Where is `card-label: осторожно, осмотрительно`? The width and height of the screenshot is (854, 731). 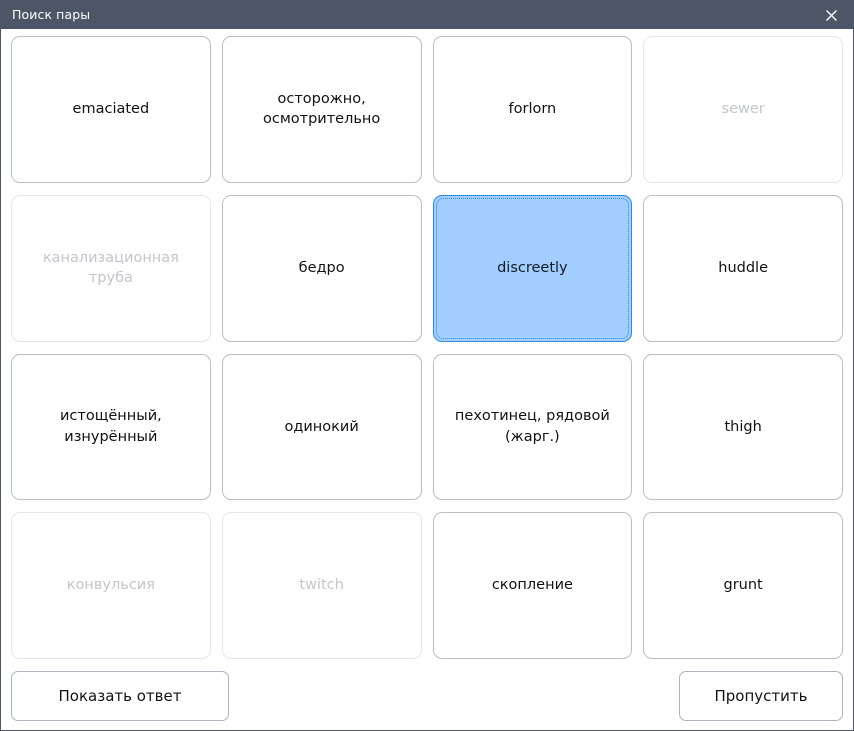 card-label: осторожно, осмотрительно is located at coordinates (321, 109).